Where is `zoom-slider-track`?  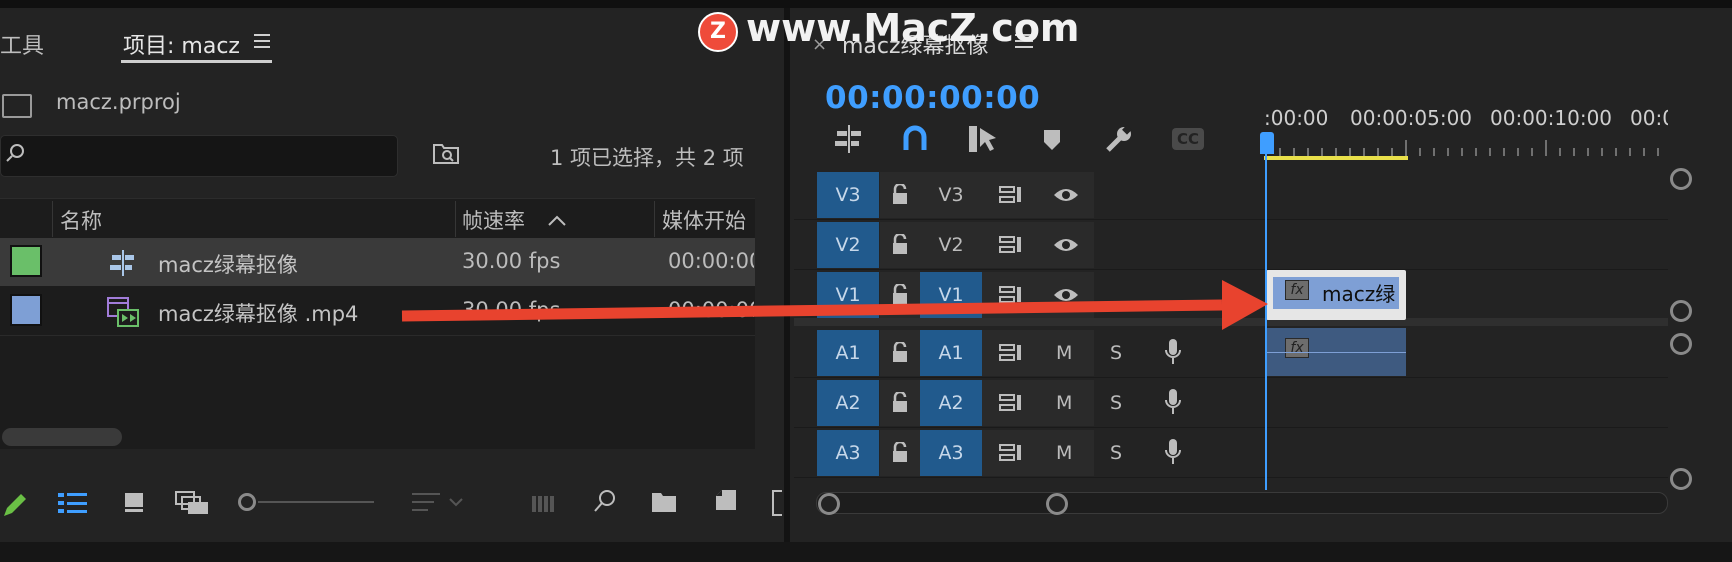 zoom-slider-track is located at coordinates (316, 502).